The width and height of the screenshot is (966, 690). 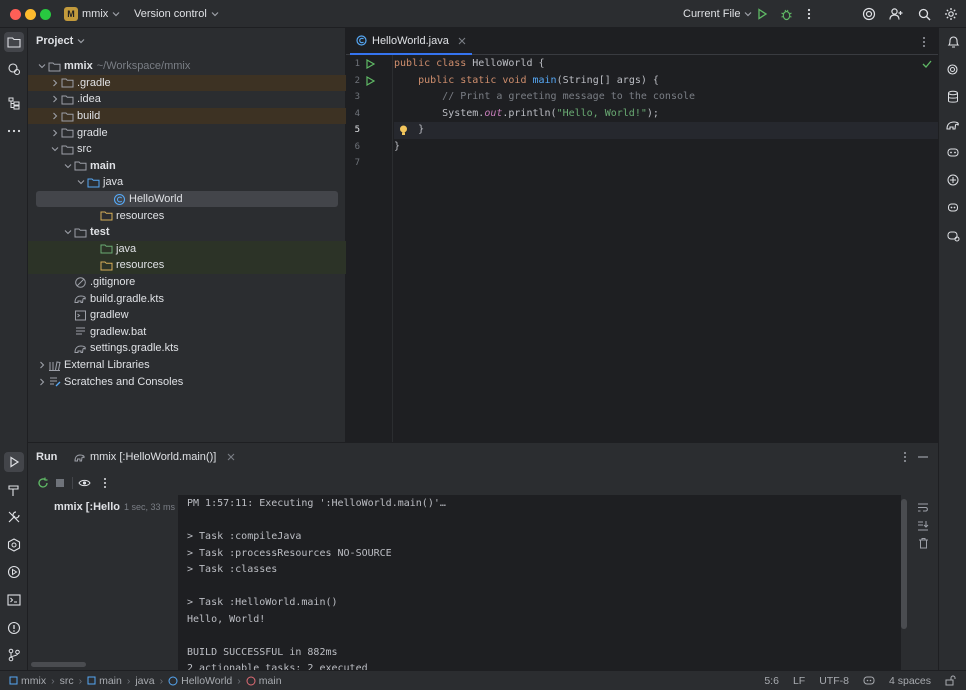 I want to click on project-view-selector: Project, so click(x=60, y=41).